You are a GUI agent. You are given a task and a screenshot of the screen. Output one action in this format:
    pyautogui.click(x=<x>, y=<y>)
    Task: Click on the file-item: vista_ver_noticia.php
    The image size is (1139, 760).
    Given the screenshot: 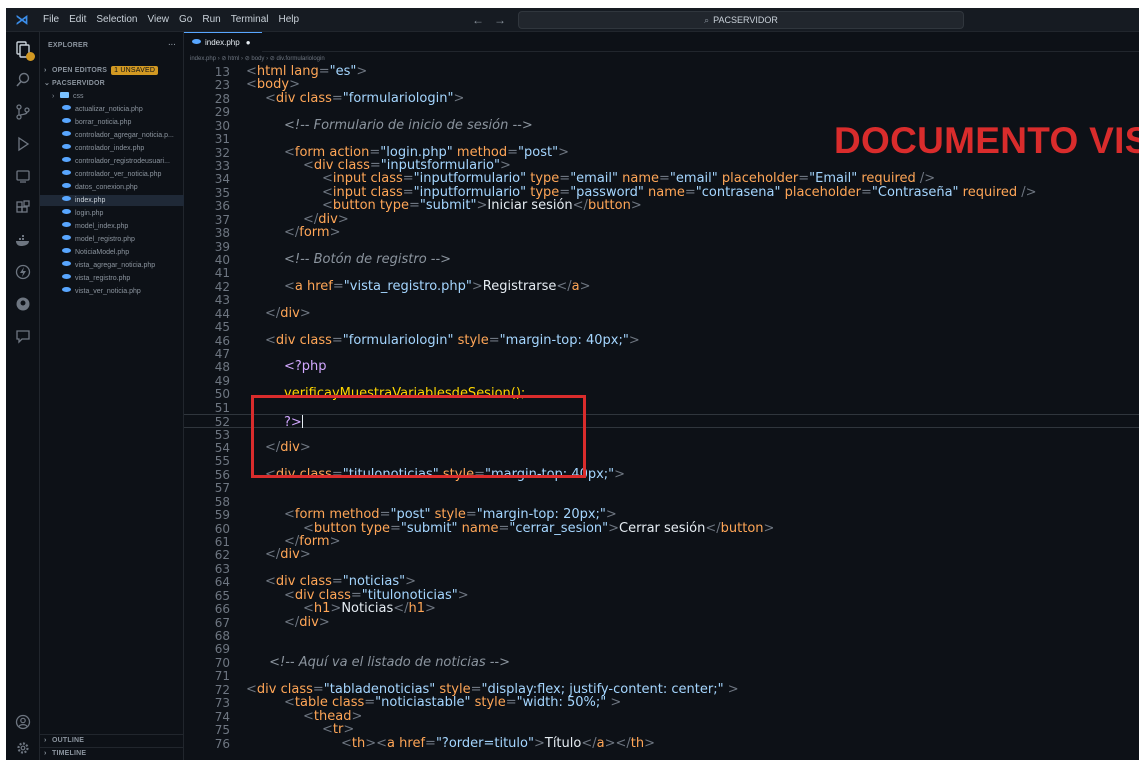 What is the action you would take?
    pyautogui.click(x=112, y=291)
    